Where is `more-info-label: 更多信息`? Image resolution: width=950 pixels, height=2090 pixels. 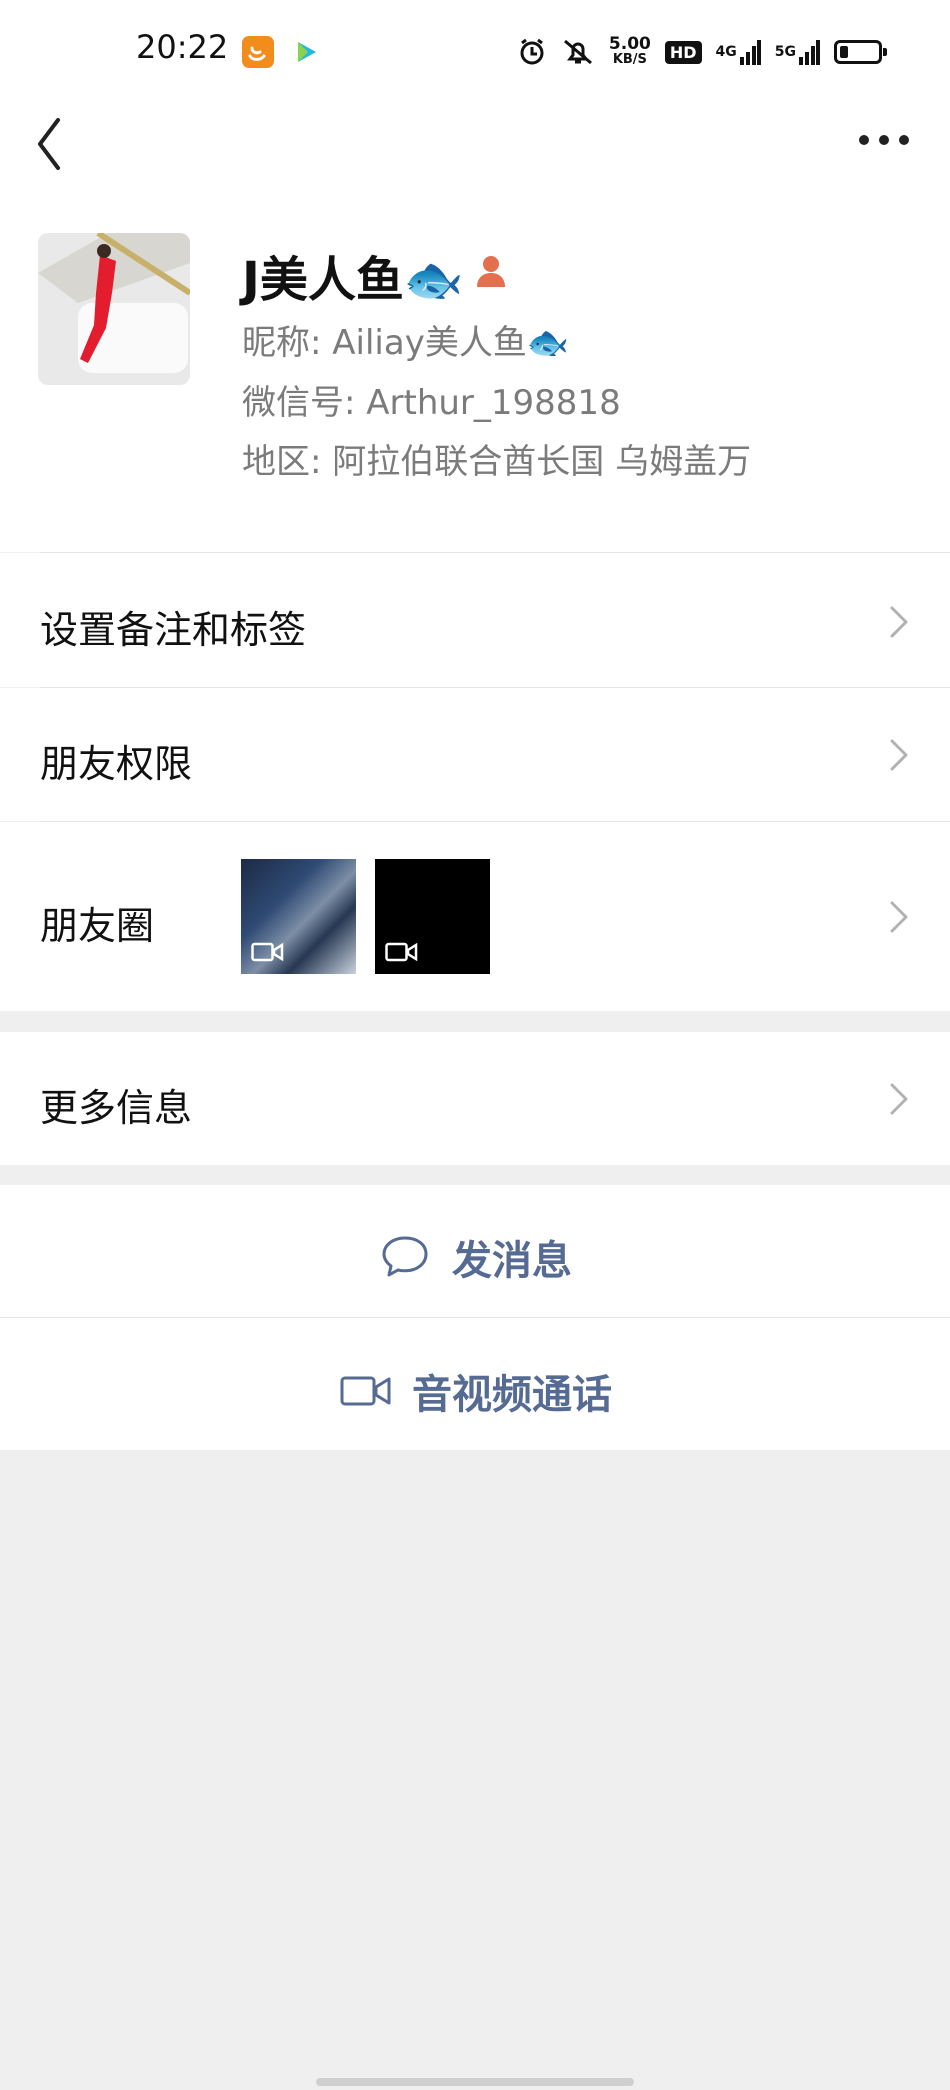 more-info-label: 更多信息 is located at coordinates (116, 1108).